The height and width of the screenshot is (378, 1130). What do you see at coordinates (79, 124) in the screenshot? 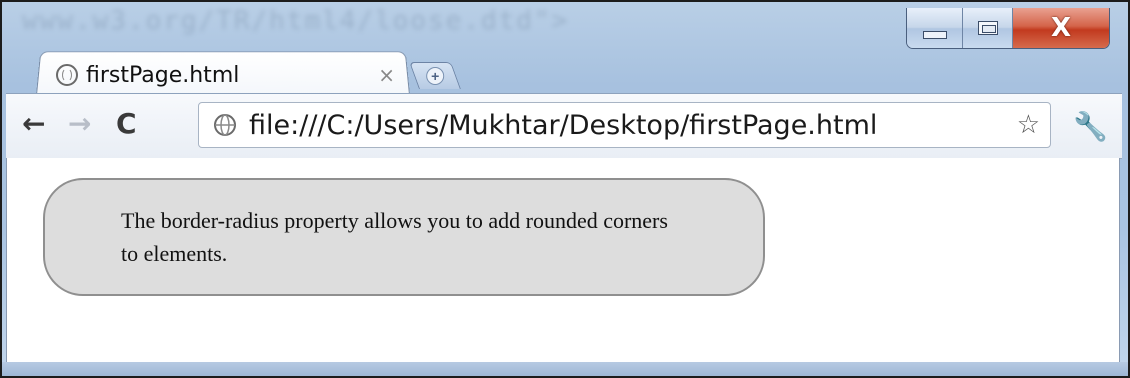
I see `forward-button: →` at bounding box center [79, 124].